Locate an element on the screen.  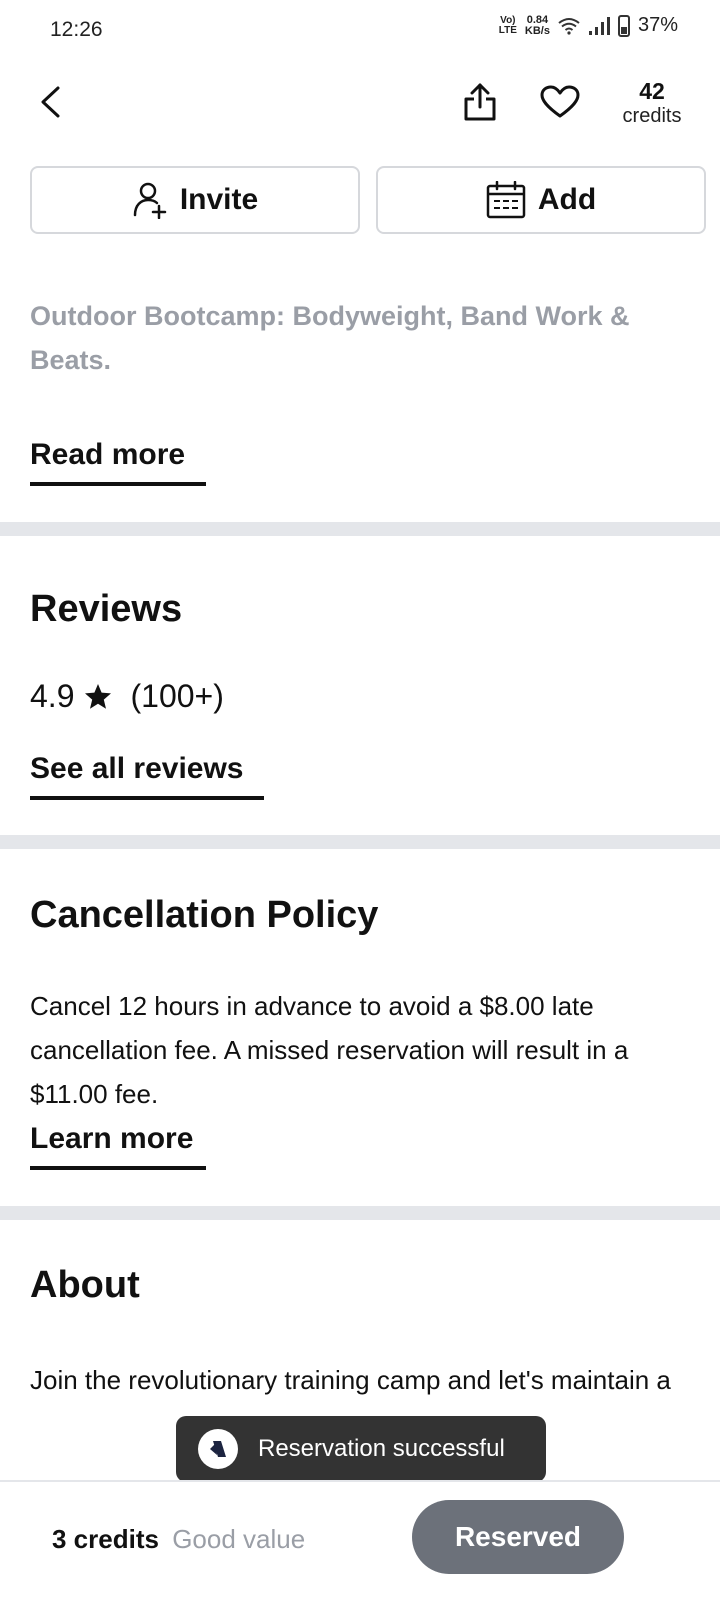
rating-summary: 4.9 (100+) is located at coordinates (127, 696).